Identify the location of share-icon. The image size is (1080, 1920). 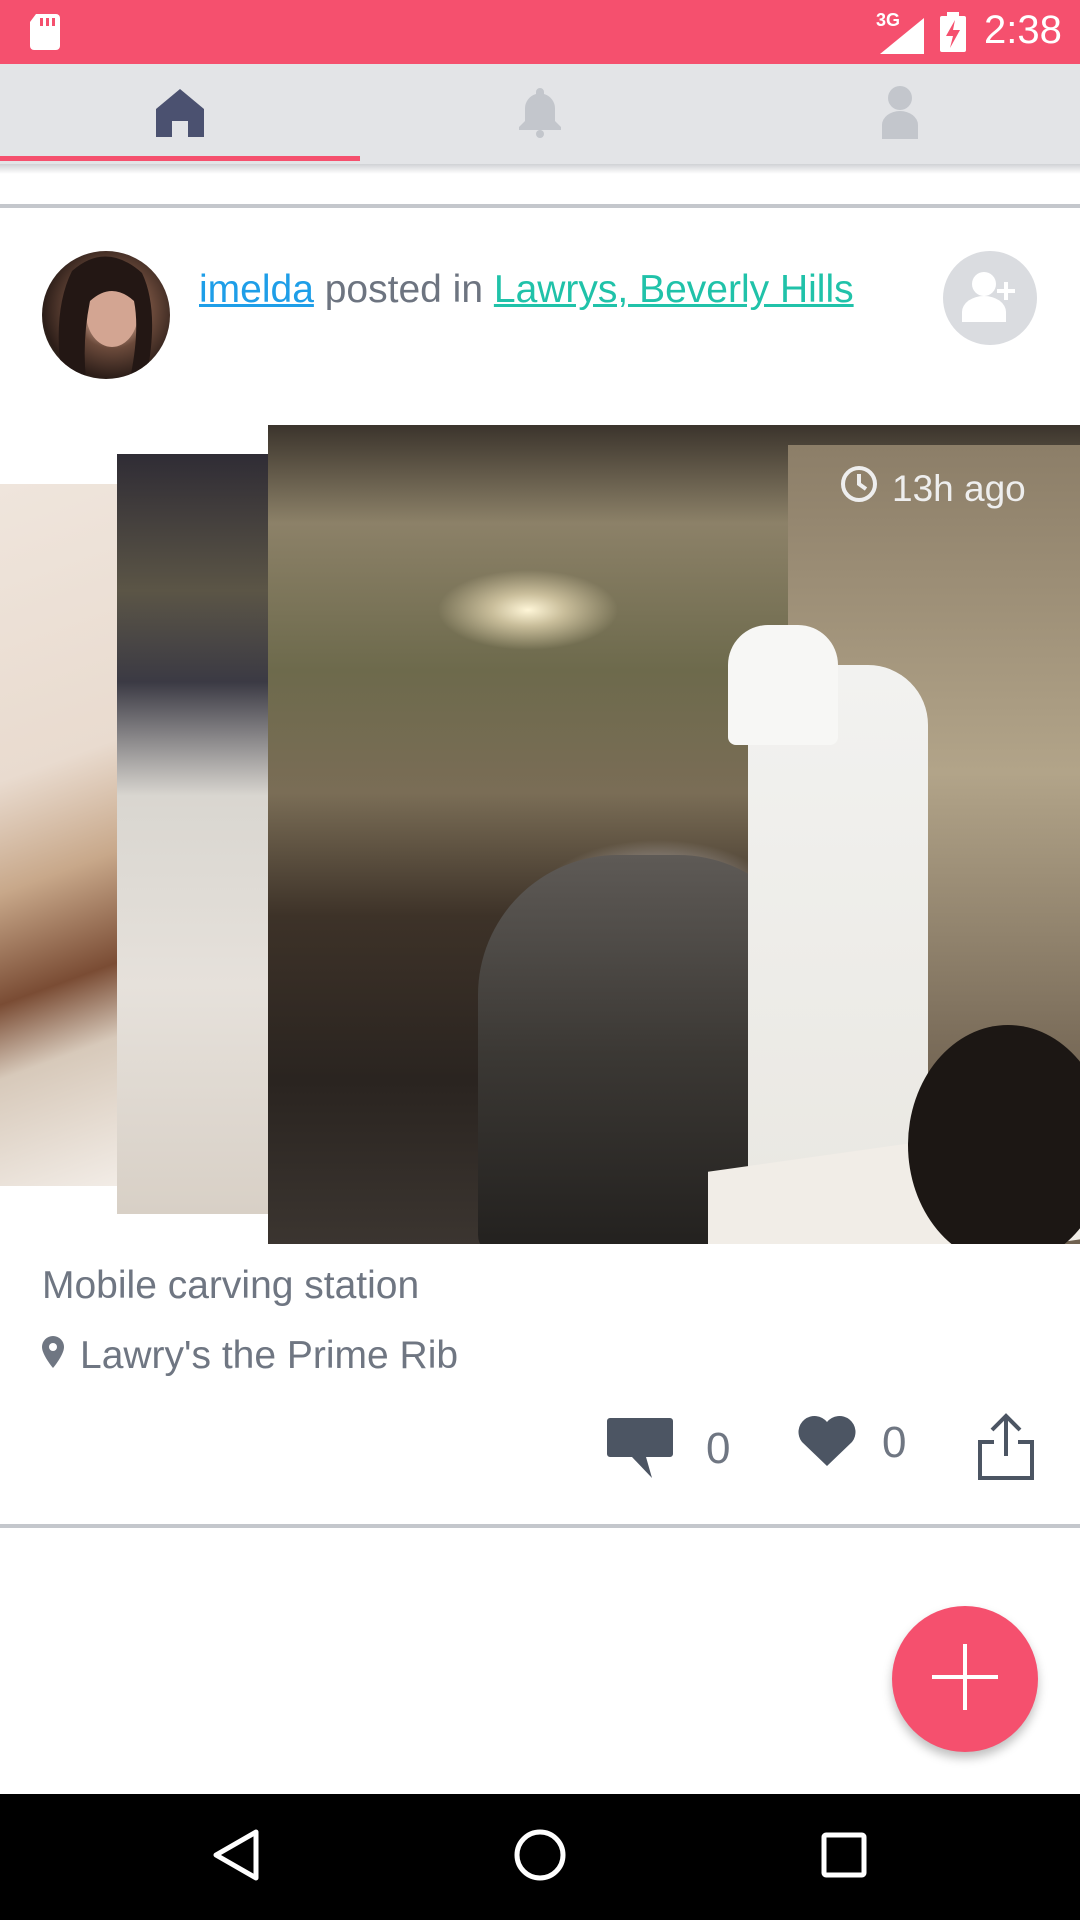
(1006, 1449).